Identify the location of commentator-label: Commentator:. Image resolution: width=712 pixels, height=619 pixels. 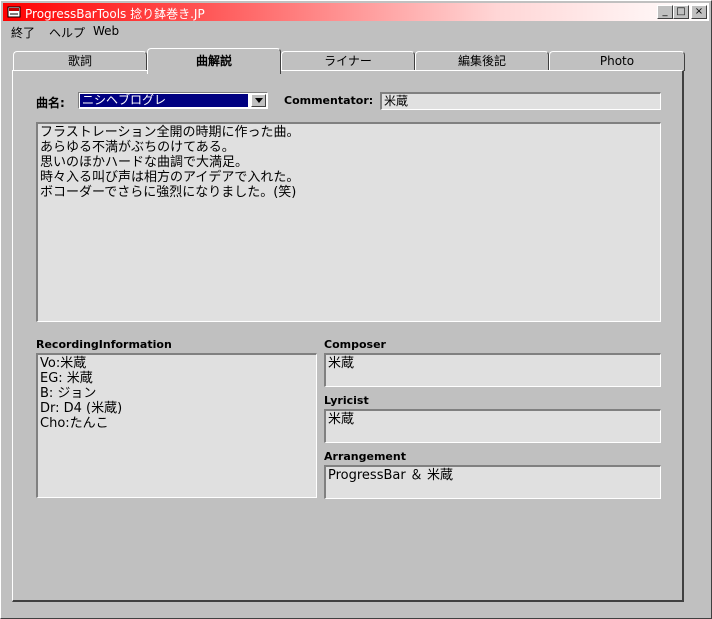
(329, 100).